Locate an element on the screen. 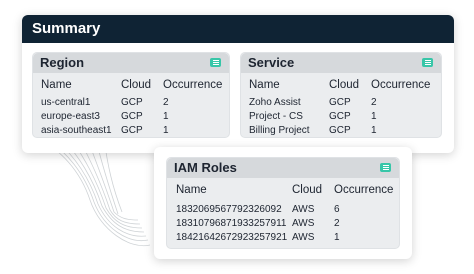 This screenshot has width=474, height=274. table-cell: 1831079687193325791​1 is located at coordinates (231, 223).